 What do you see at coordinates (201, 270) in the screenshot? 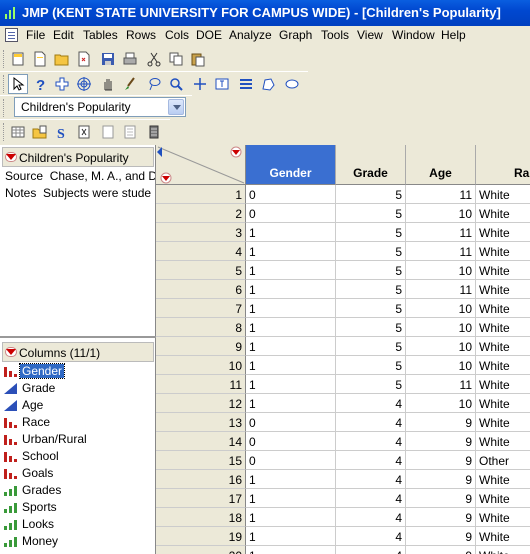
I see `row-number: 5` at bounding box center [201, 270].